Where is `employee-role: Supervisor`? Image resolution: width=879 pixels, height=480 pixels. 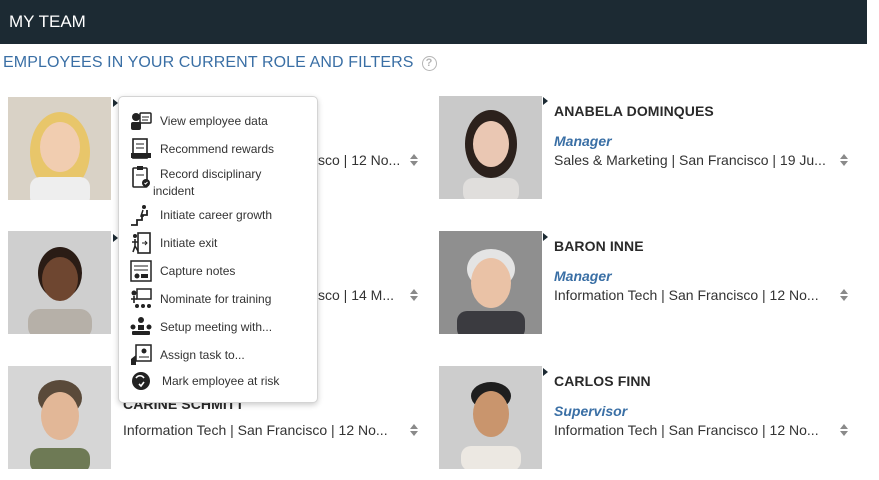 employee-role: Supervisor is located at coordinates (591, 411).